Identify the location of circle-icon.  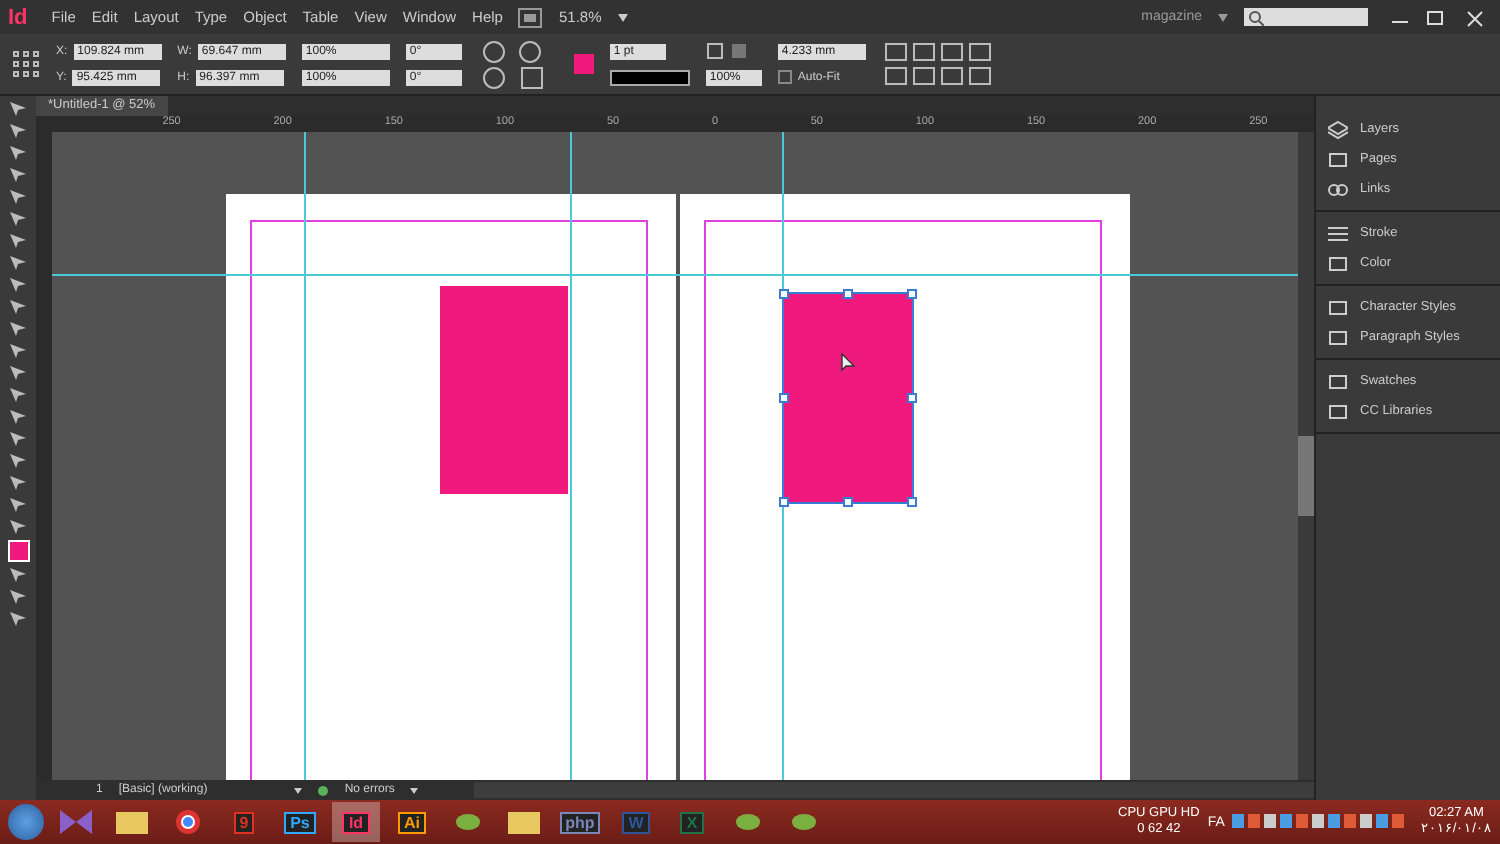
(188, 822).